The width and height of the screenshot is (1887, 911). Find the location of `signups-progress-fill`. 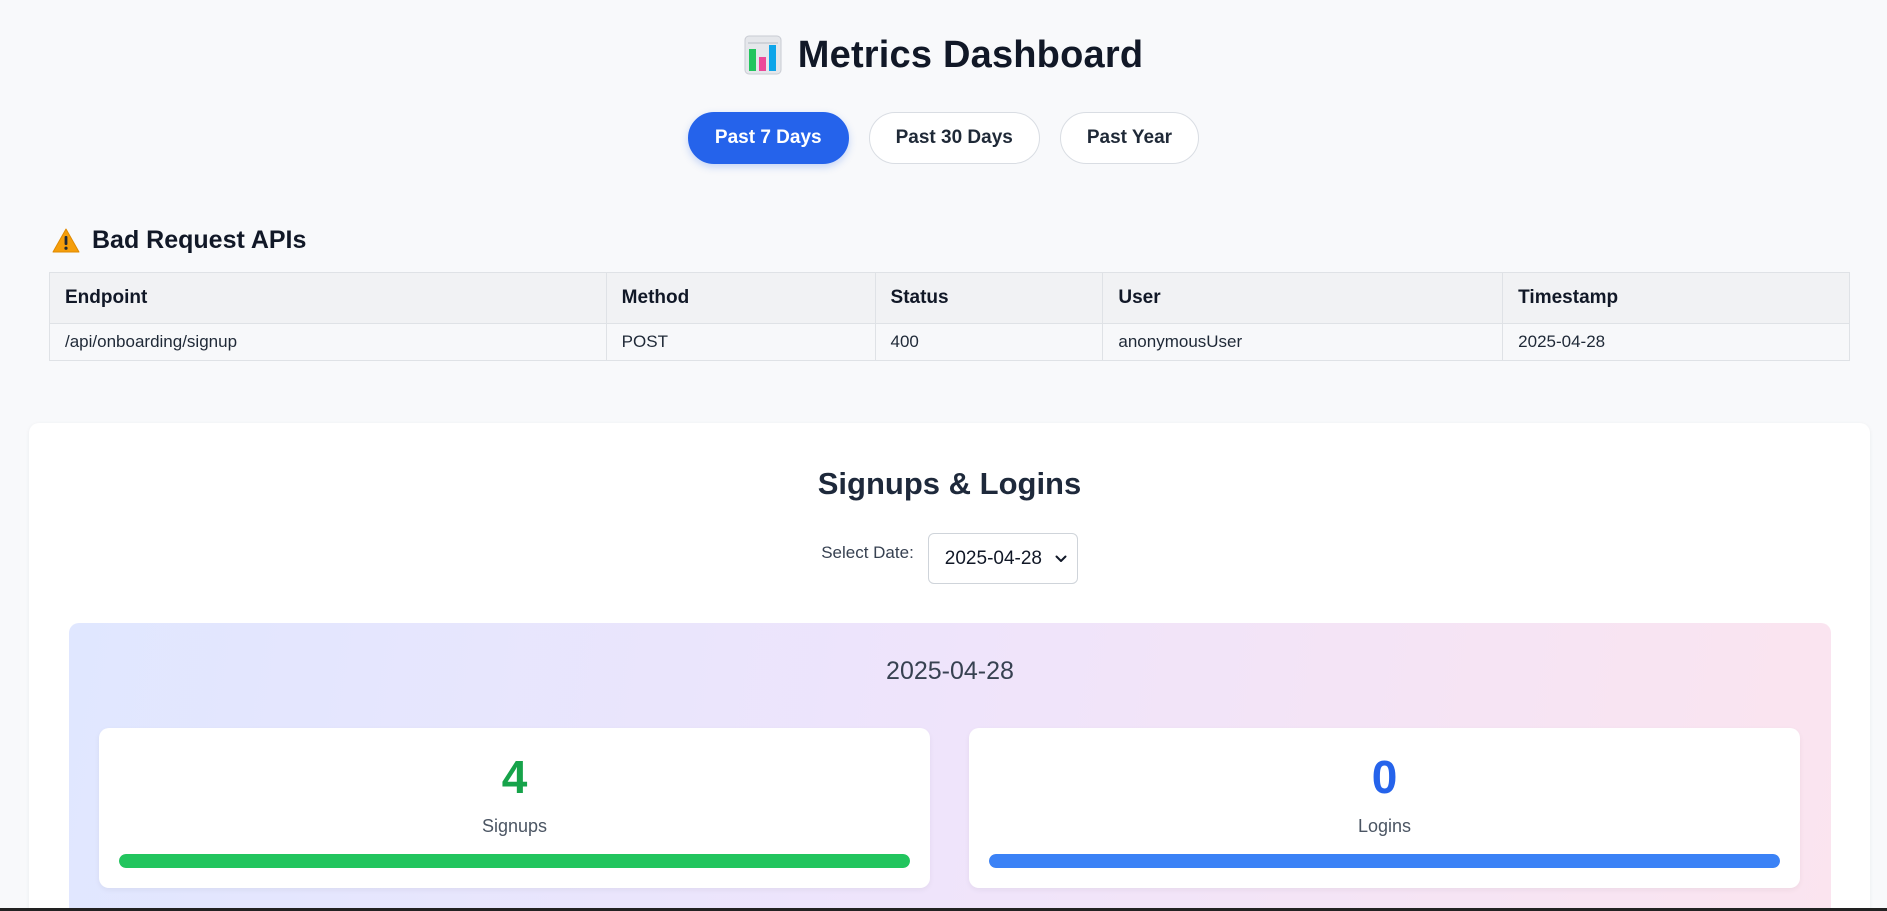

signups-progress-fill is located at coordinates (514, 861).